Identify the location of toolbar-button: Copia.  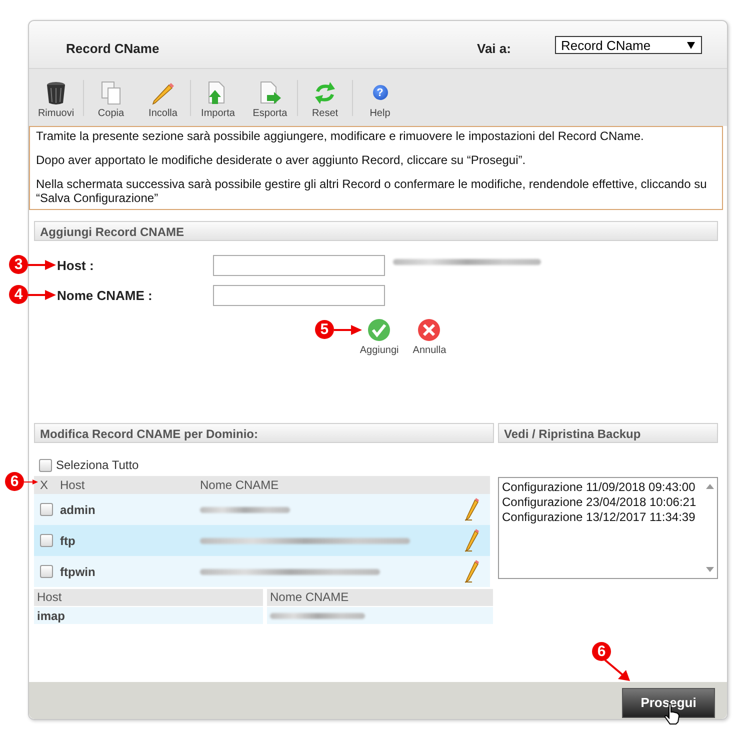
(111, 97).